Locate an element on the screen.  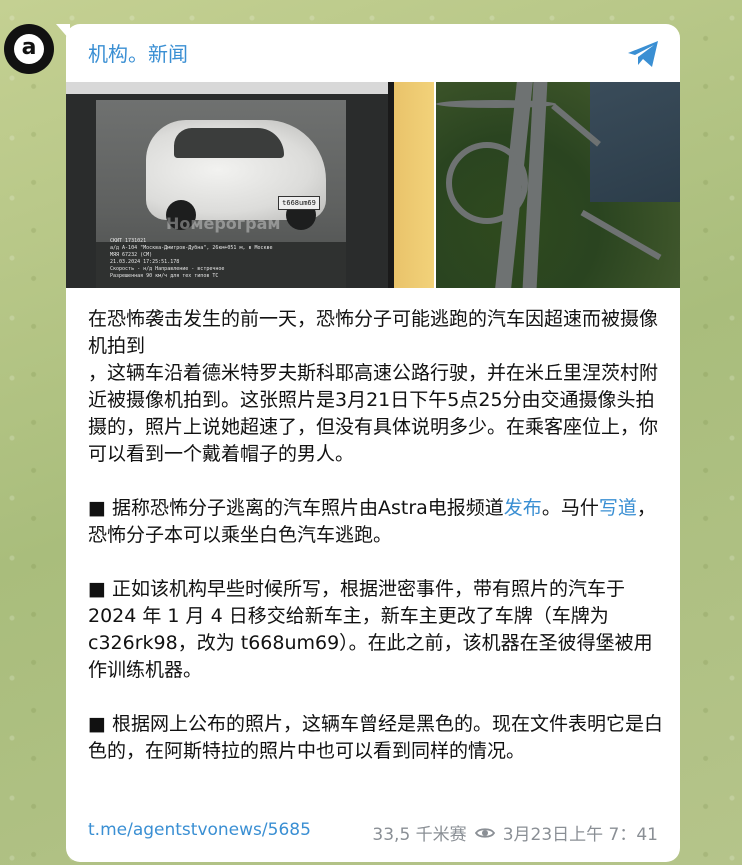
share-arrow-icon is located at coordinates (643, 54).